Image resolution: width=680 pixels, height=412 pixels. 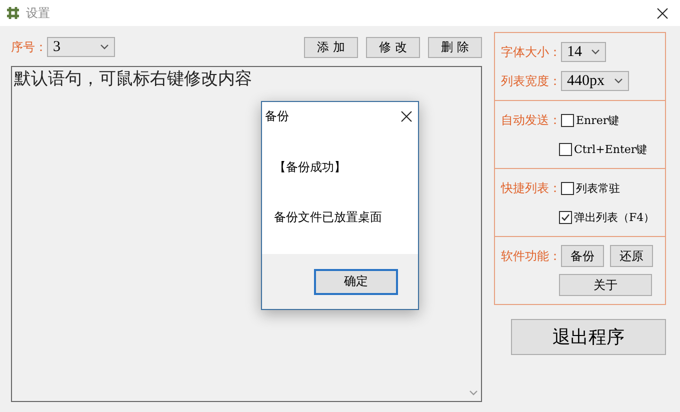 I want to click on setting-label: 软件功能：, so click(x=531, y=256).